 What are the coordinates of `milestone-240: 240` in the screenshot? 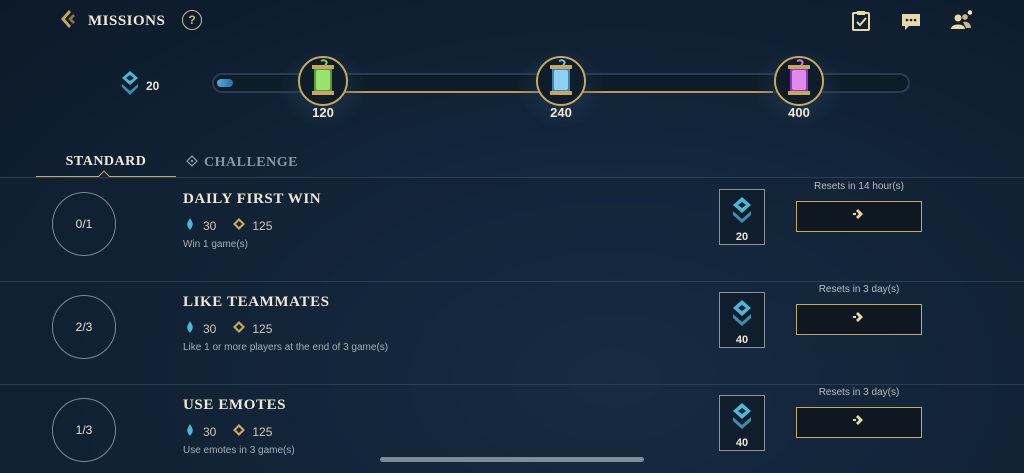 It's located at (561, 88).